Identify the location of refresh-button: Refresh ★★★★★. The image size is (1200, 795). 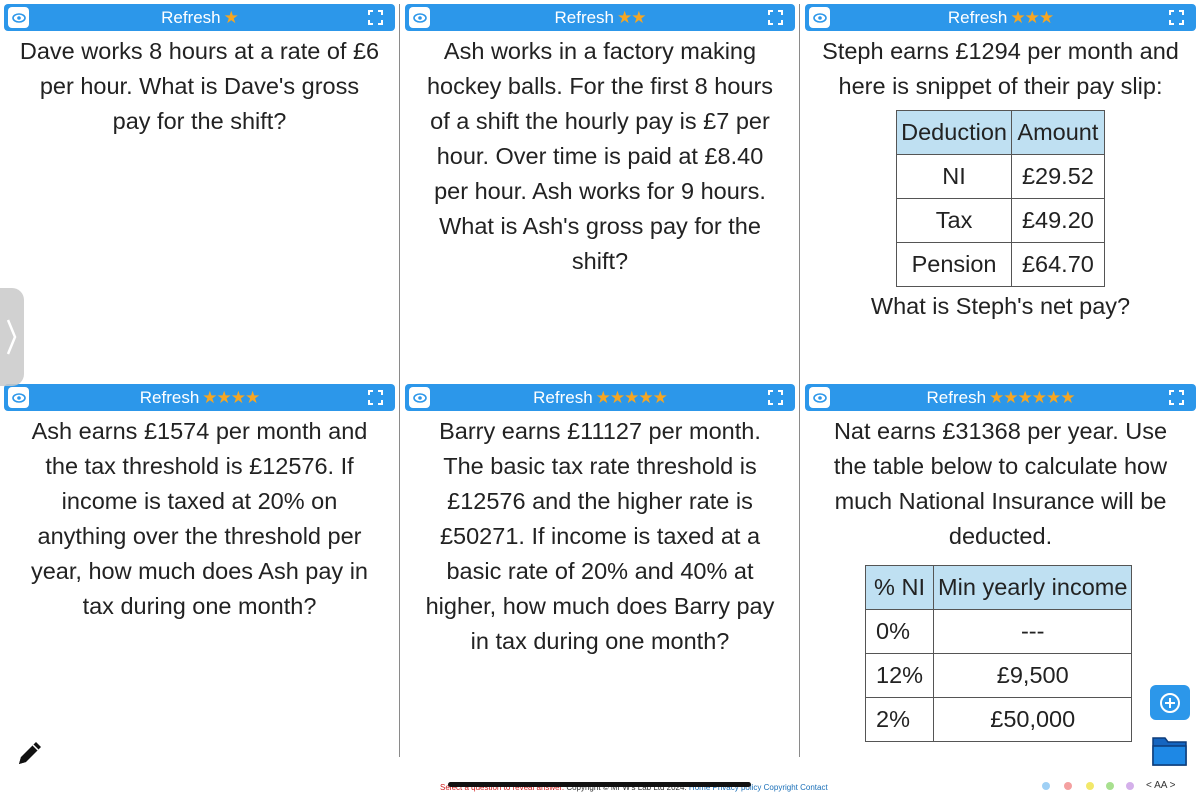
(600, 397).